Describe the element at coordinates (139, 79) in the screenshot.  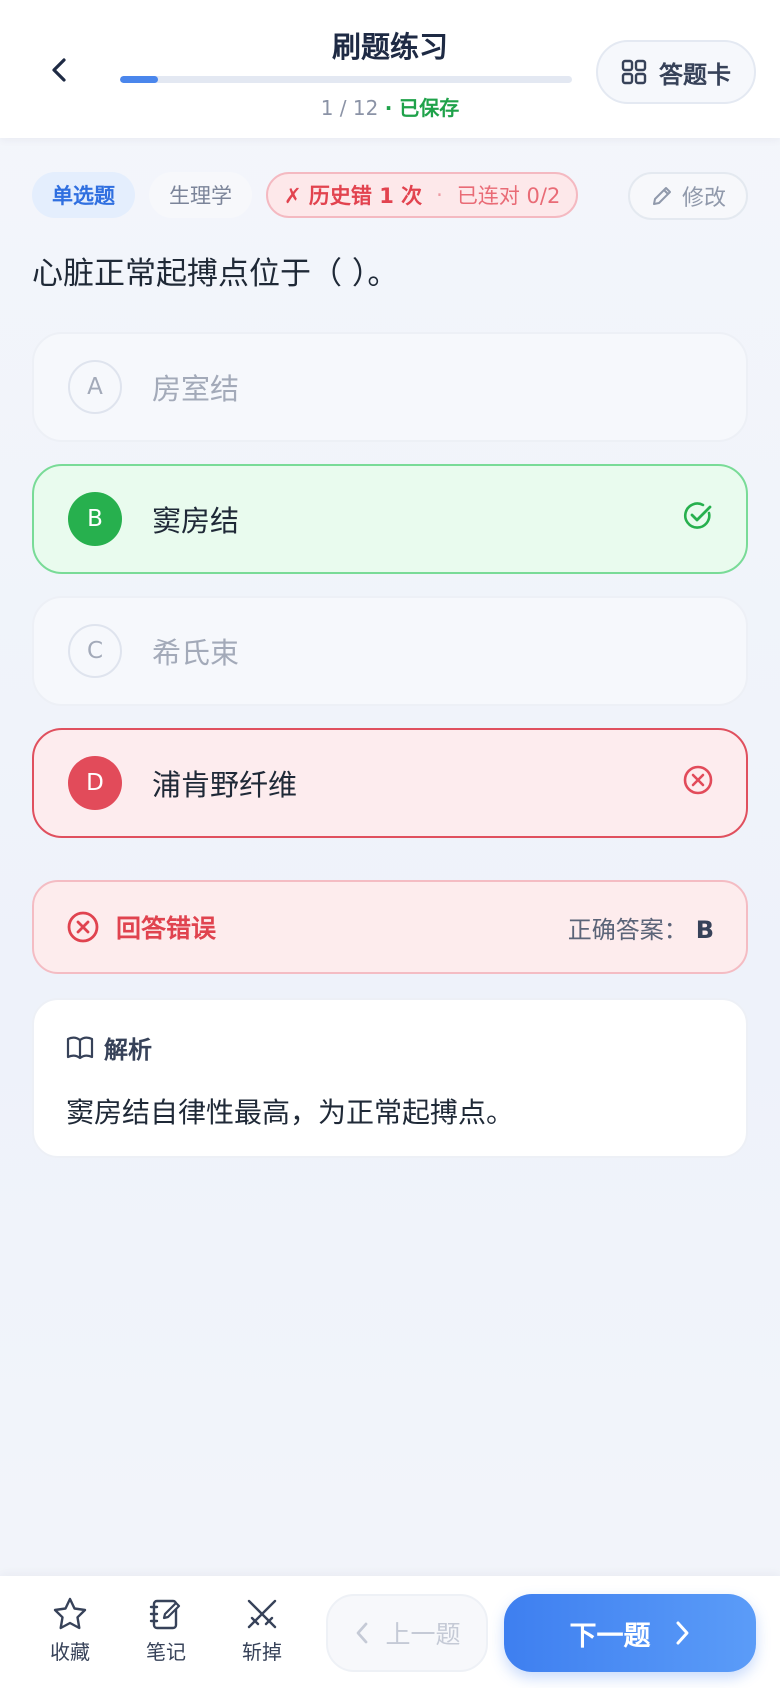
I see `progress-bar-fill` at that location.